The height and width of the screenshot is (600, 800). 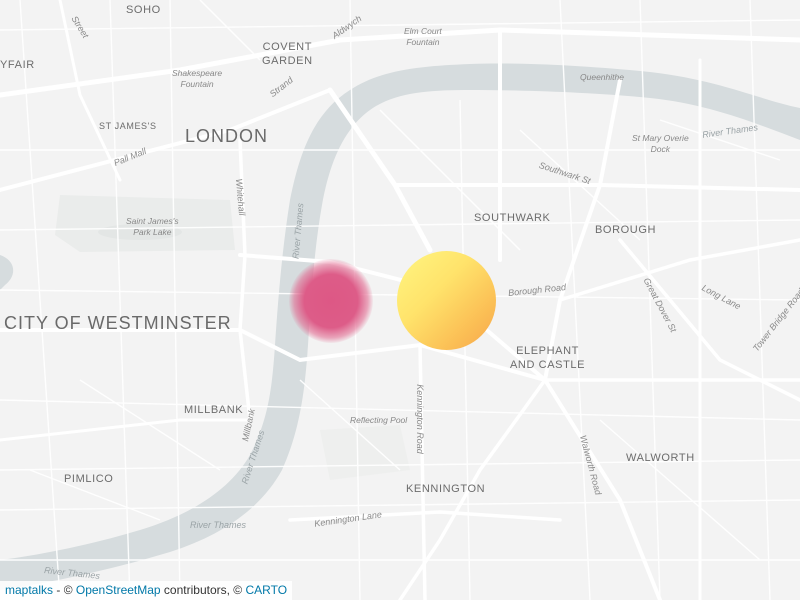 I want to click on attribution-contributors: contributors, ©, so click(x=203, y=590).